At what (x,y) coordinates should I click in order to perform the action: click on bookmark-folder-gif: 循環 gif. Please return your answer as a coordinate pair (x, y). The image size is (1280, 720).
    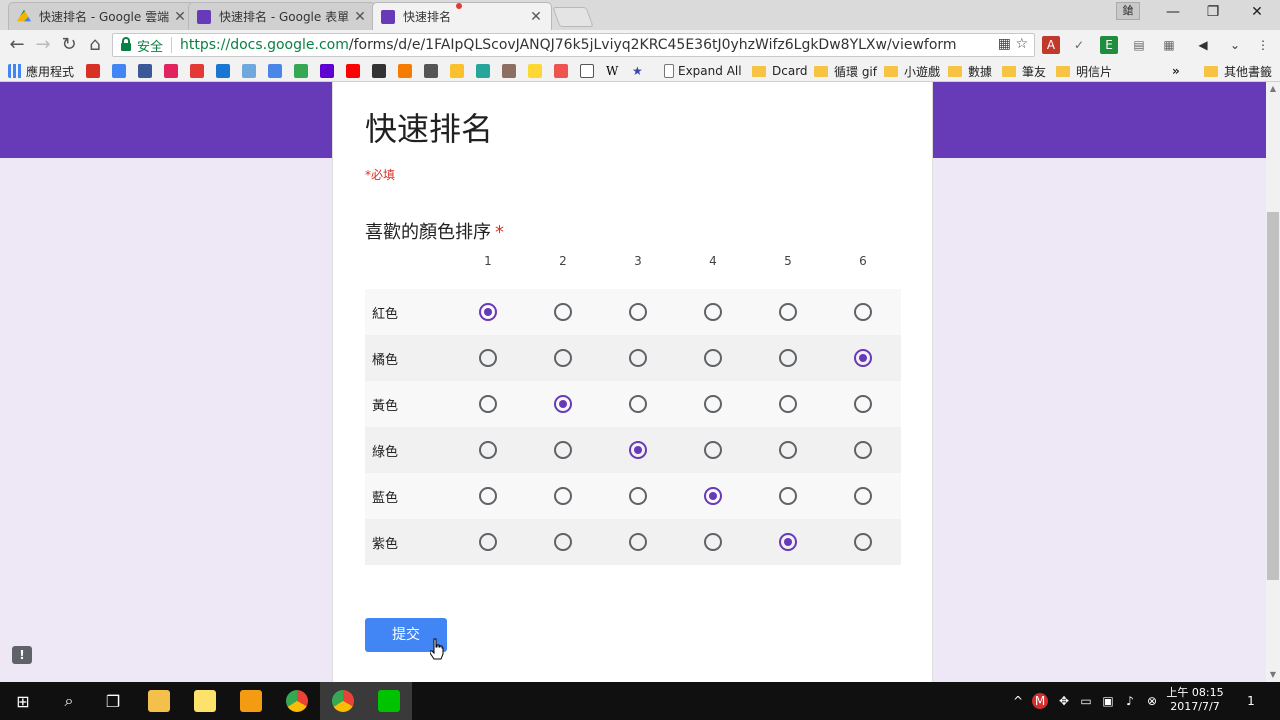
    Looking at the image, I should click on (845, 71).